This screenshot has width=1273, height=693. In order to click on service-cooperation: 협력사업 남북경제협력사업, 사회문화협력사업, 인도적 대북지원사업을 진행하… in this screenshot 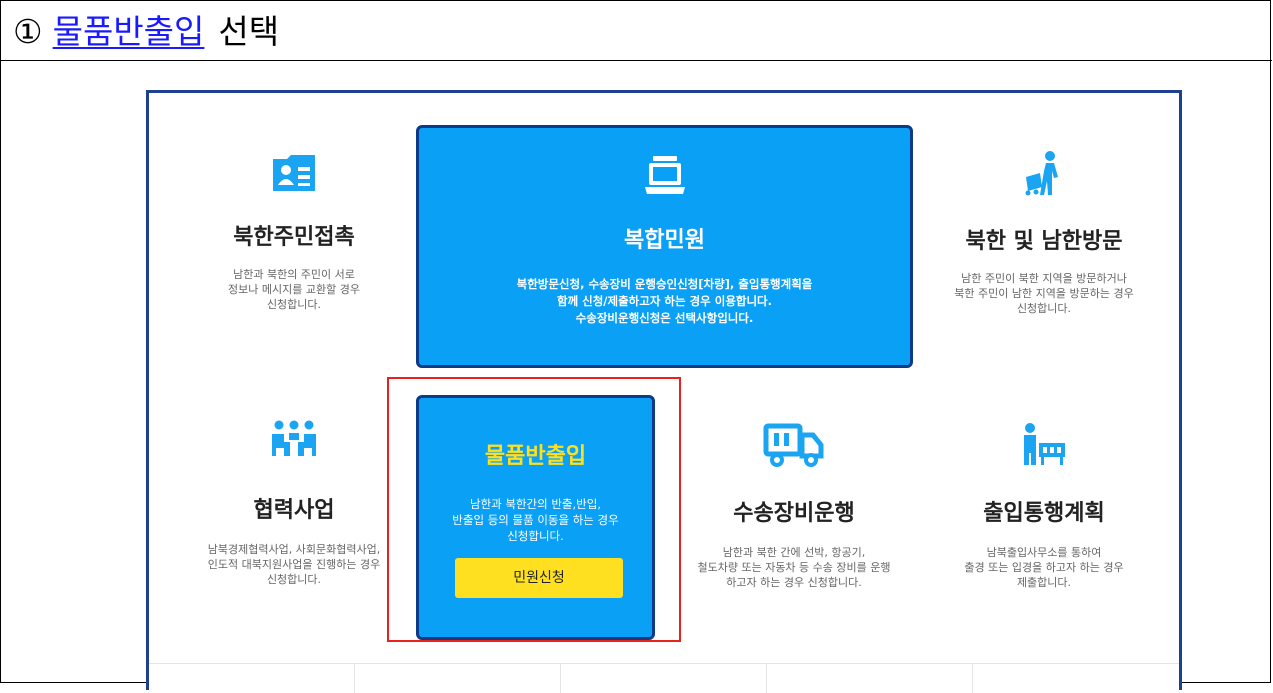, I will do `click(294, 503)`.